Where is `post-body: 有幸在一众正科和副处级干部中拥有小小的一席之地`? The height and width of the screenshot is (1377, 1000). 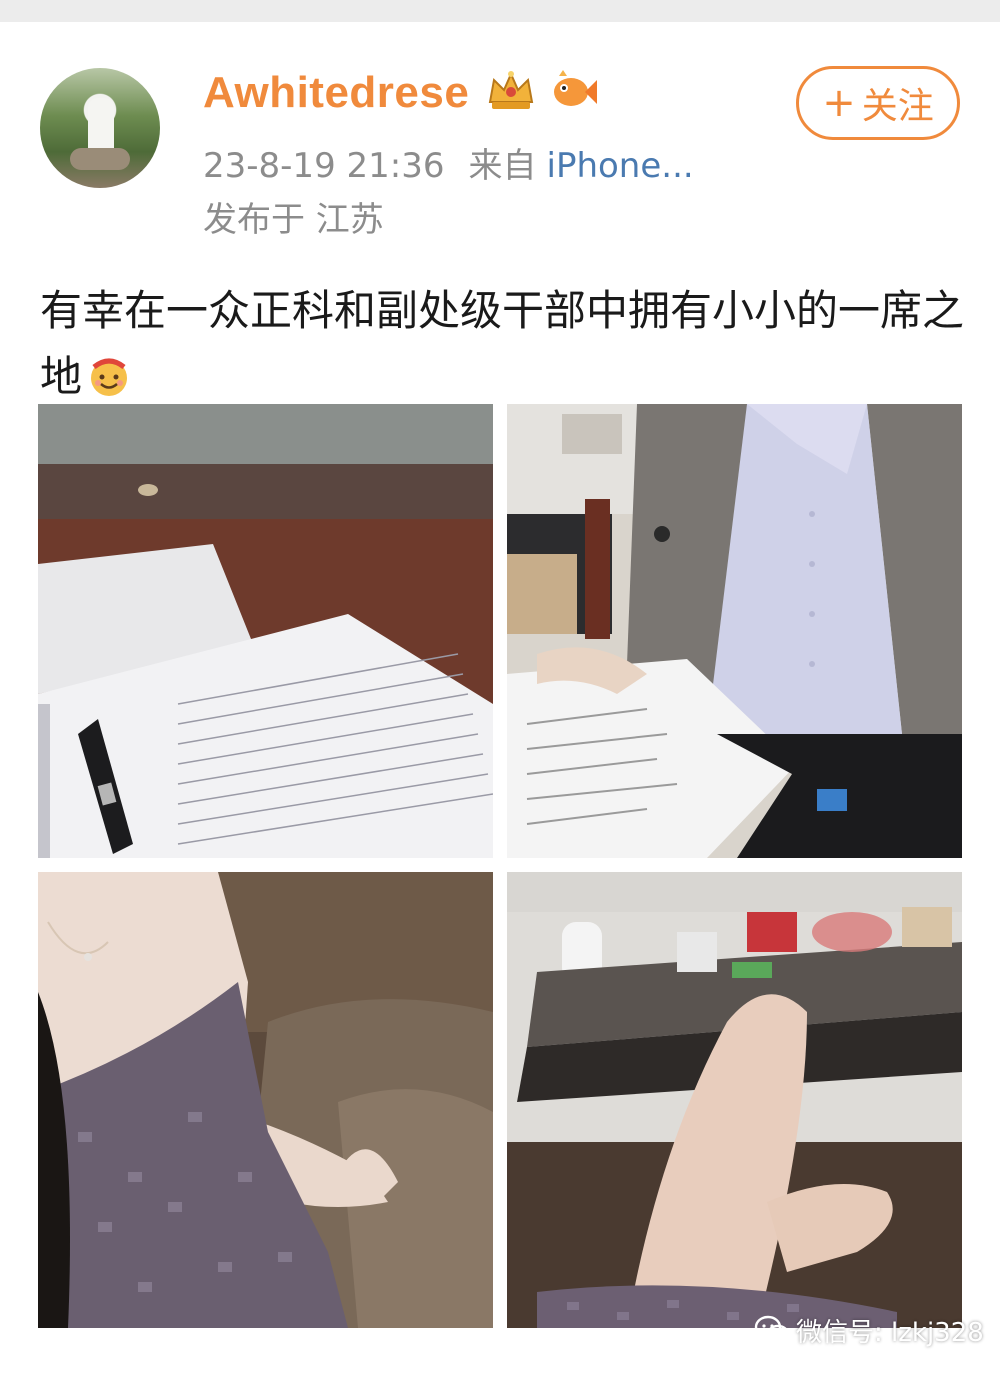 post-body: 有幸在一众正科和副处级干部中拥有小小的一席之地 is located at coordinates (505, 344).